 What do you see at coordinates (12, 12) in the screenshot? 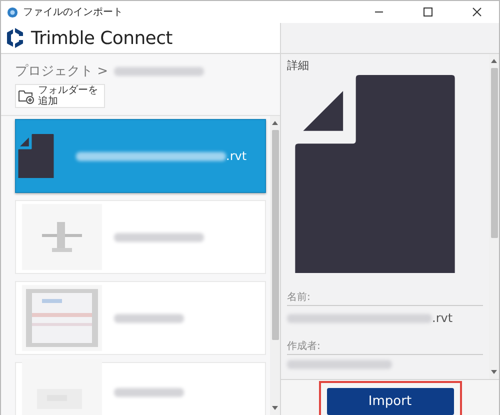
I see `app-icon` at bounding box center [12, 12].